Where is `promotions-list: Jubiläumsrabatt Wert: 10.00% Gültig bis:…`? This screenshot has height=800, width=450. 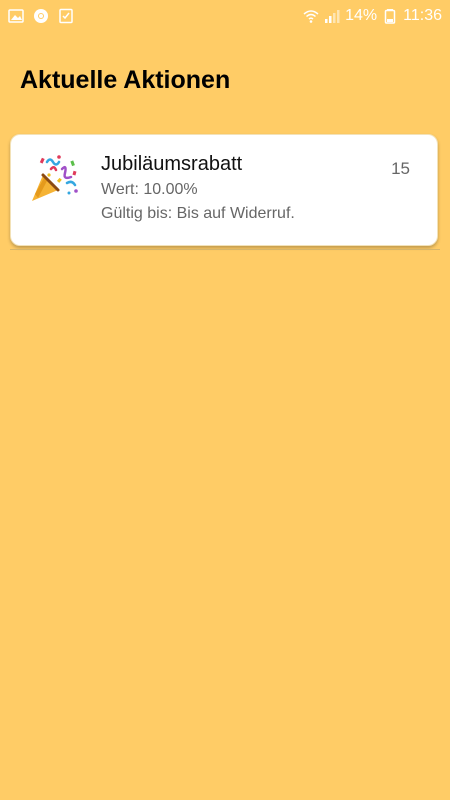
promotions-list: Jubiläumsrabatt Wert: 10.00% Gültig bis:… is located at coordinates (225, 192).